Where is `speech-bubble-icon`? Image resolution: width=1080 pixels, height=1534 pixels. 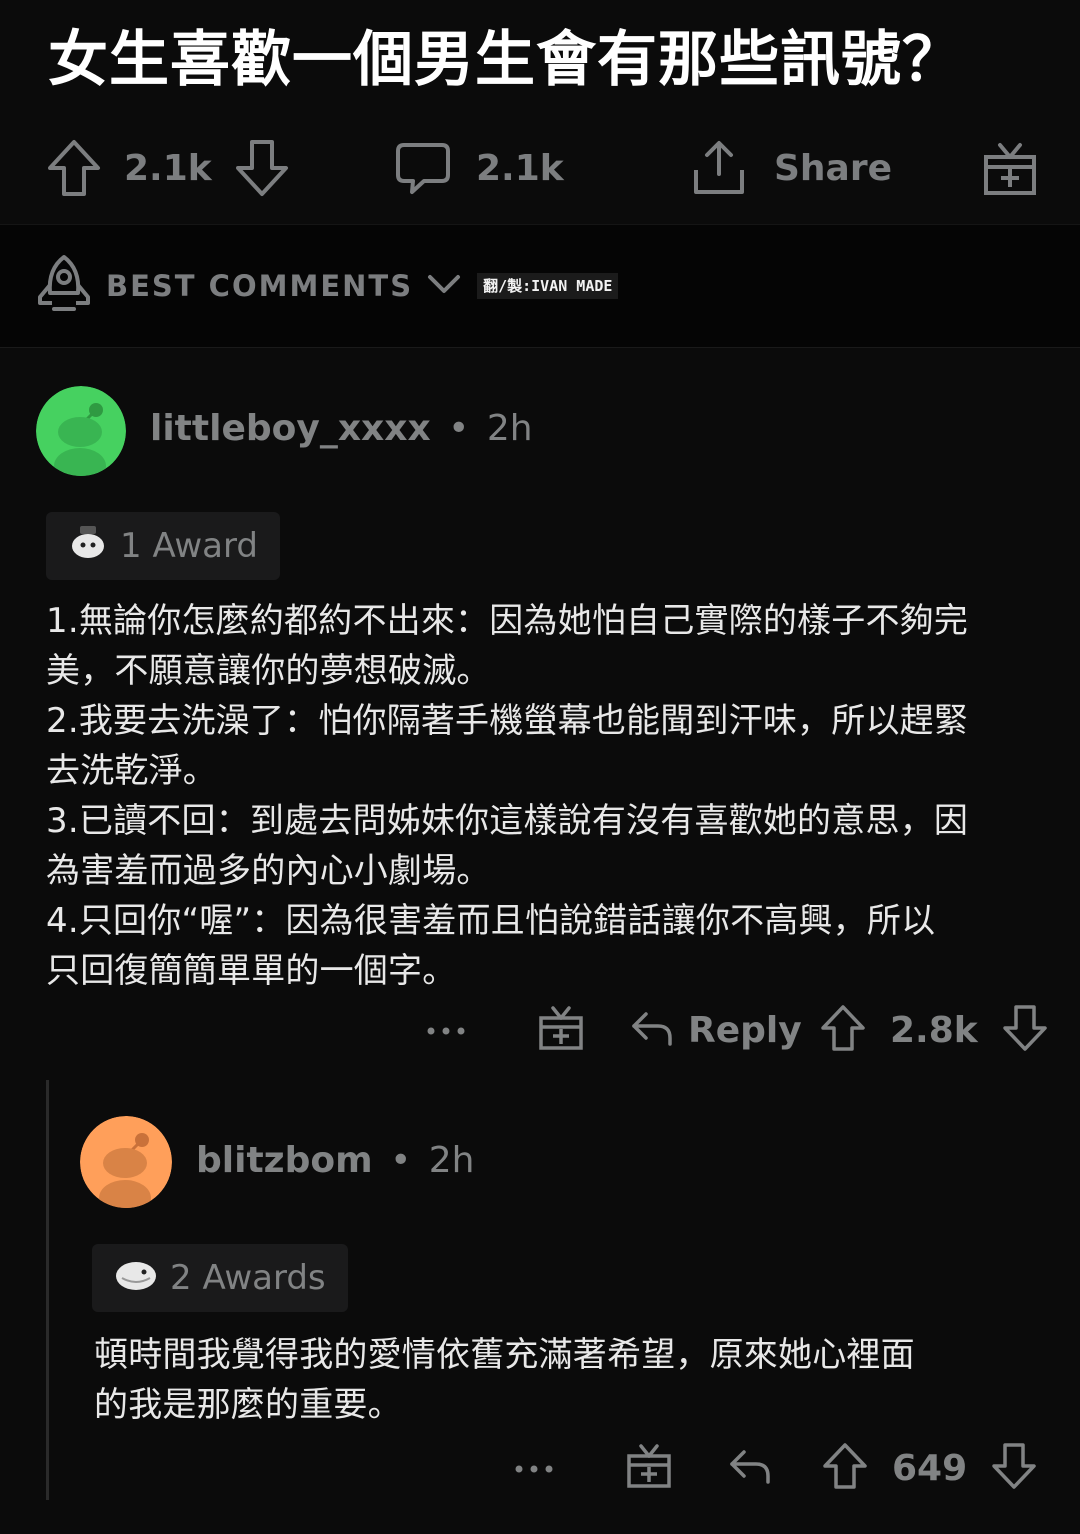
speech-bubble-icon is located at coordinates (423, 168).